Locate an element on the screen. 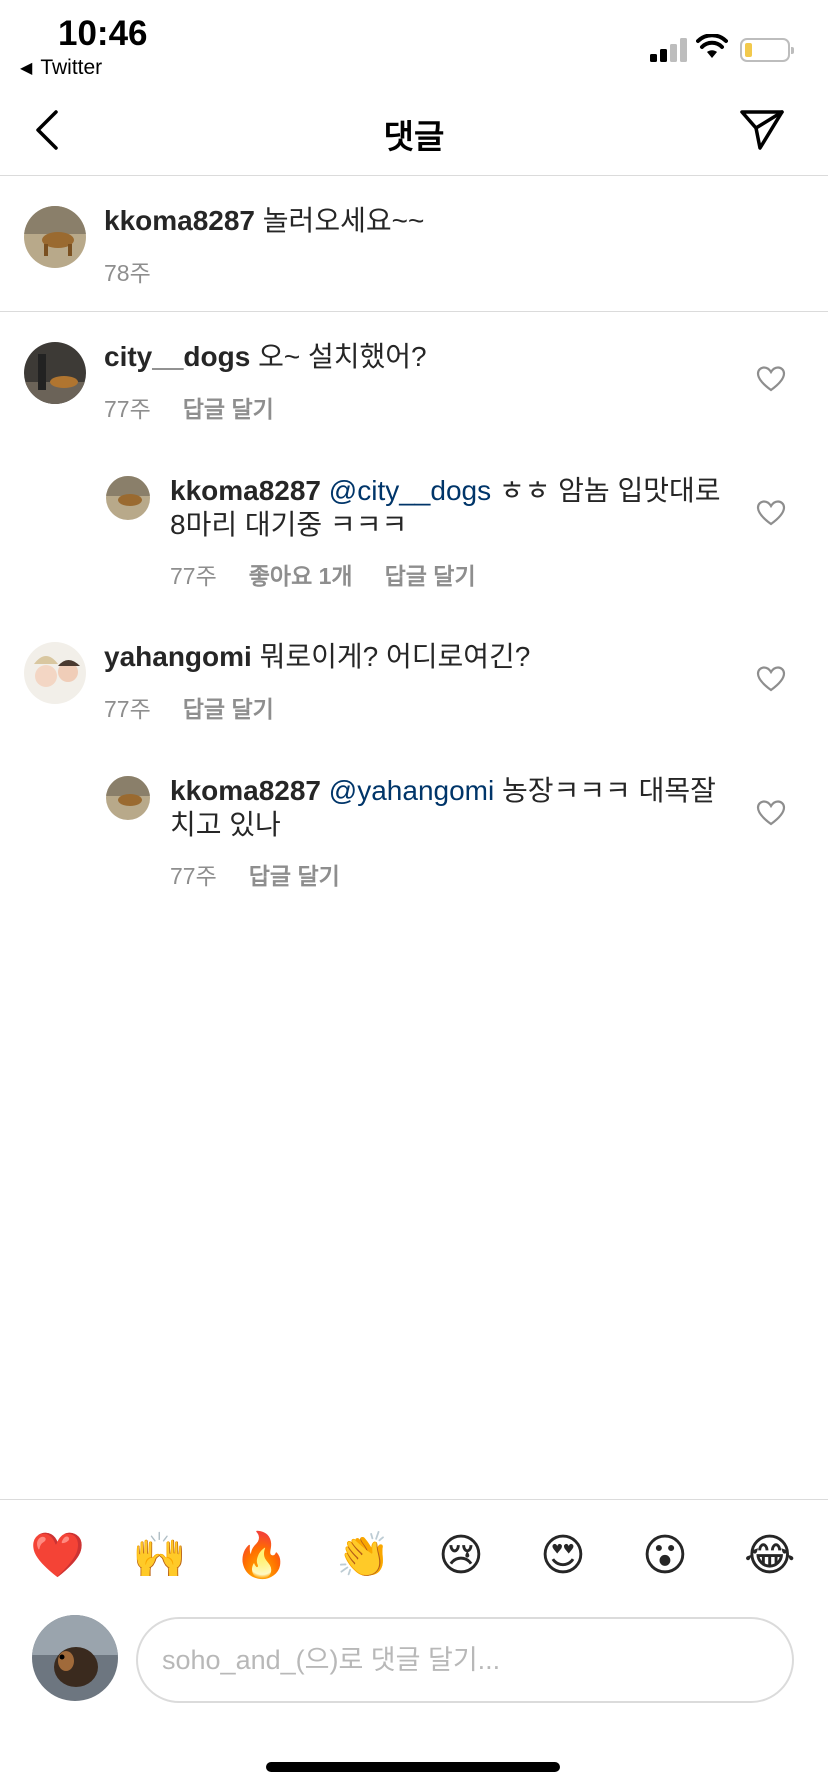 This screenshot has width=828, height=1792. comment-composer is located at coordinates (414, 1661).